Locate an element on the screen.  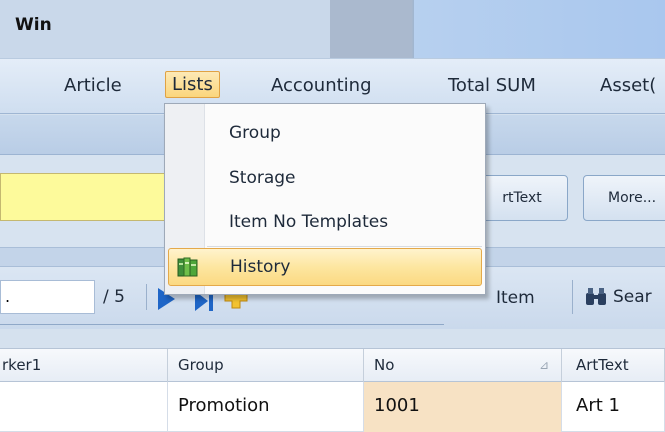
menu-item-history-label: History is located at coordinates (260, 267).